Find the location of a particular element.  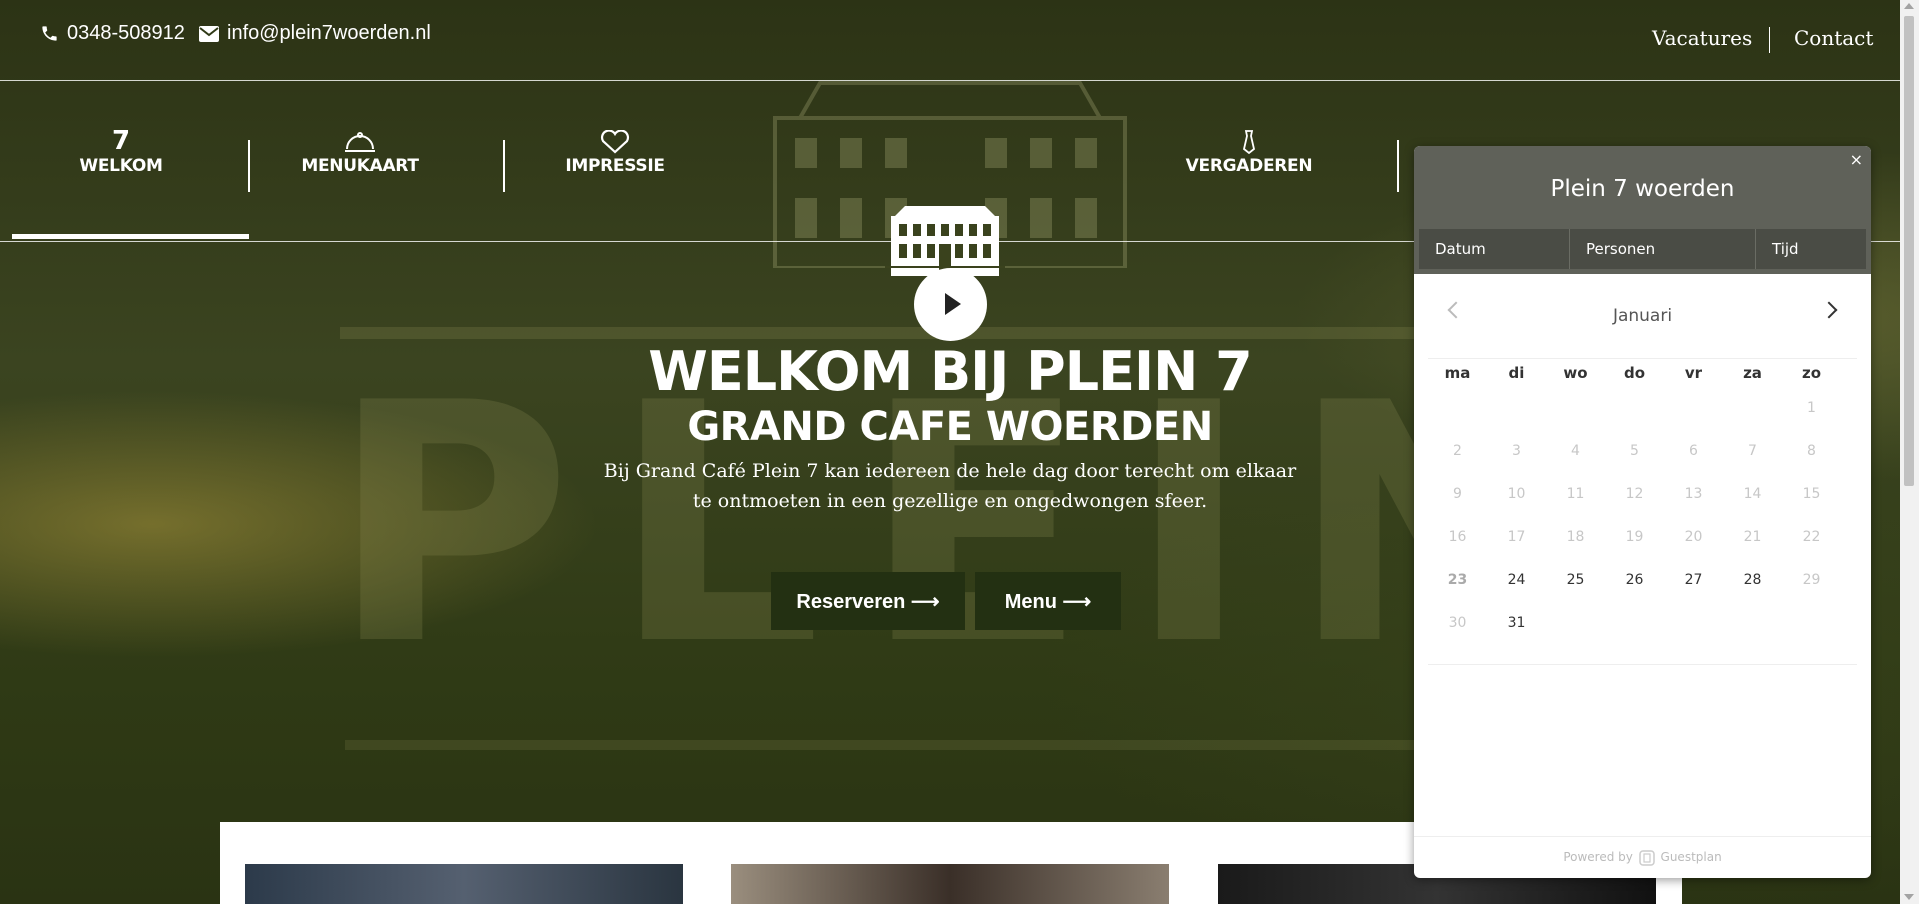

weekday-header: di is located at coordinates (1516, 373).